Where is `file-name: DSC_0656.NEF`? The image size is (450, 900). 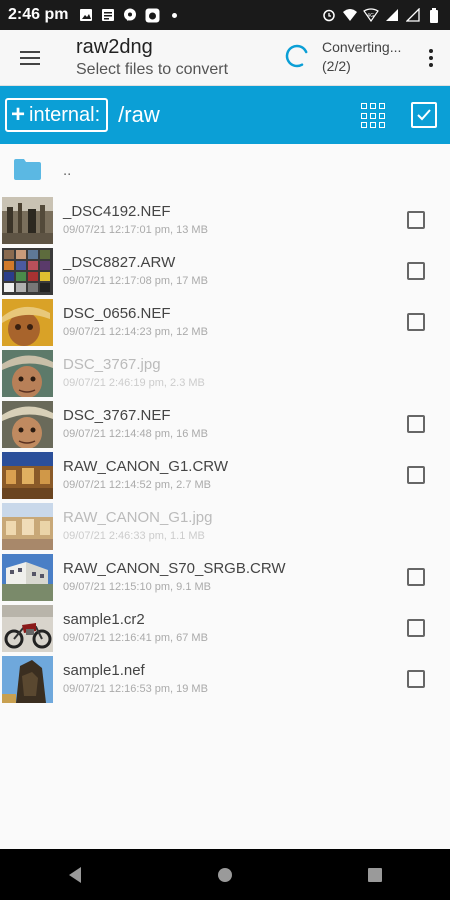
file-name: DSC_0656.NEF is located at coordinates (117, 313).